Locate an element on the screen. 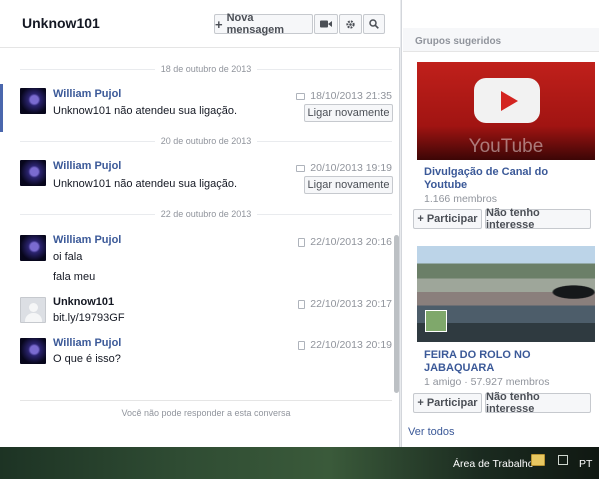 This screenshot has width=599, height=479. message-text: fala meu is located at coordinates (74, 277).